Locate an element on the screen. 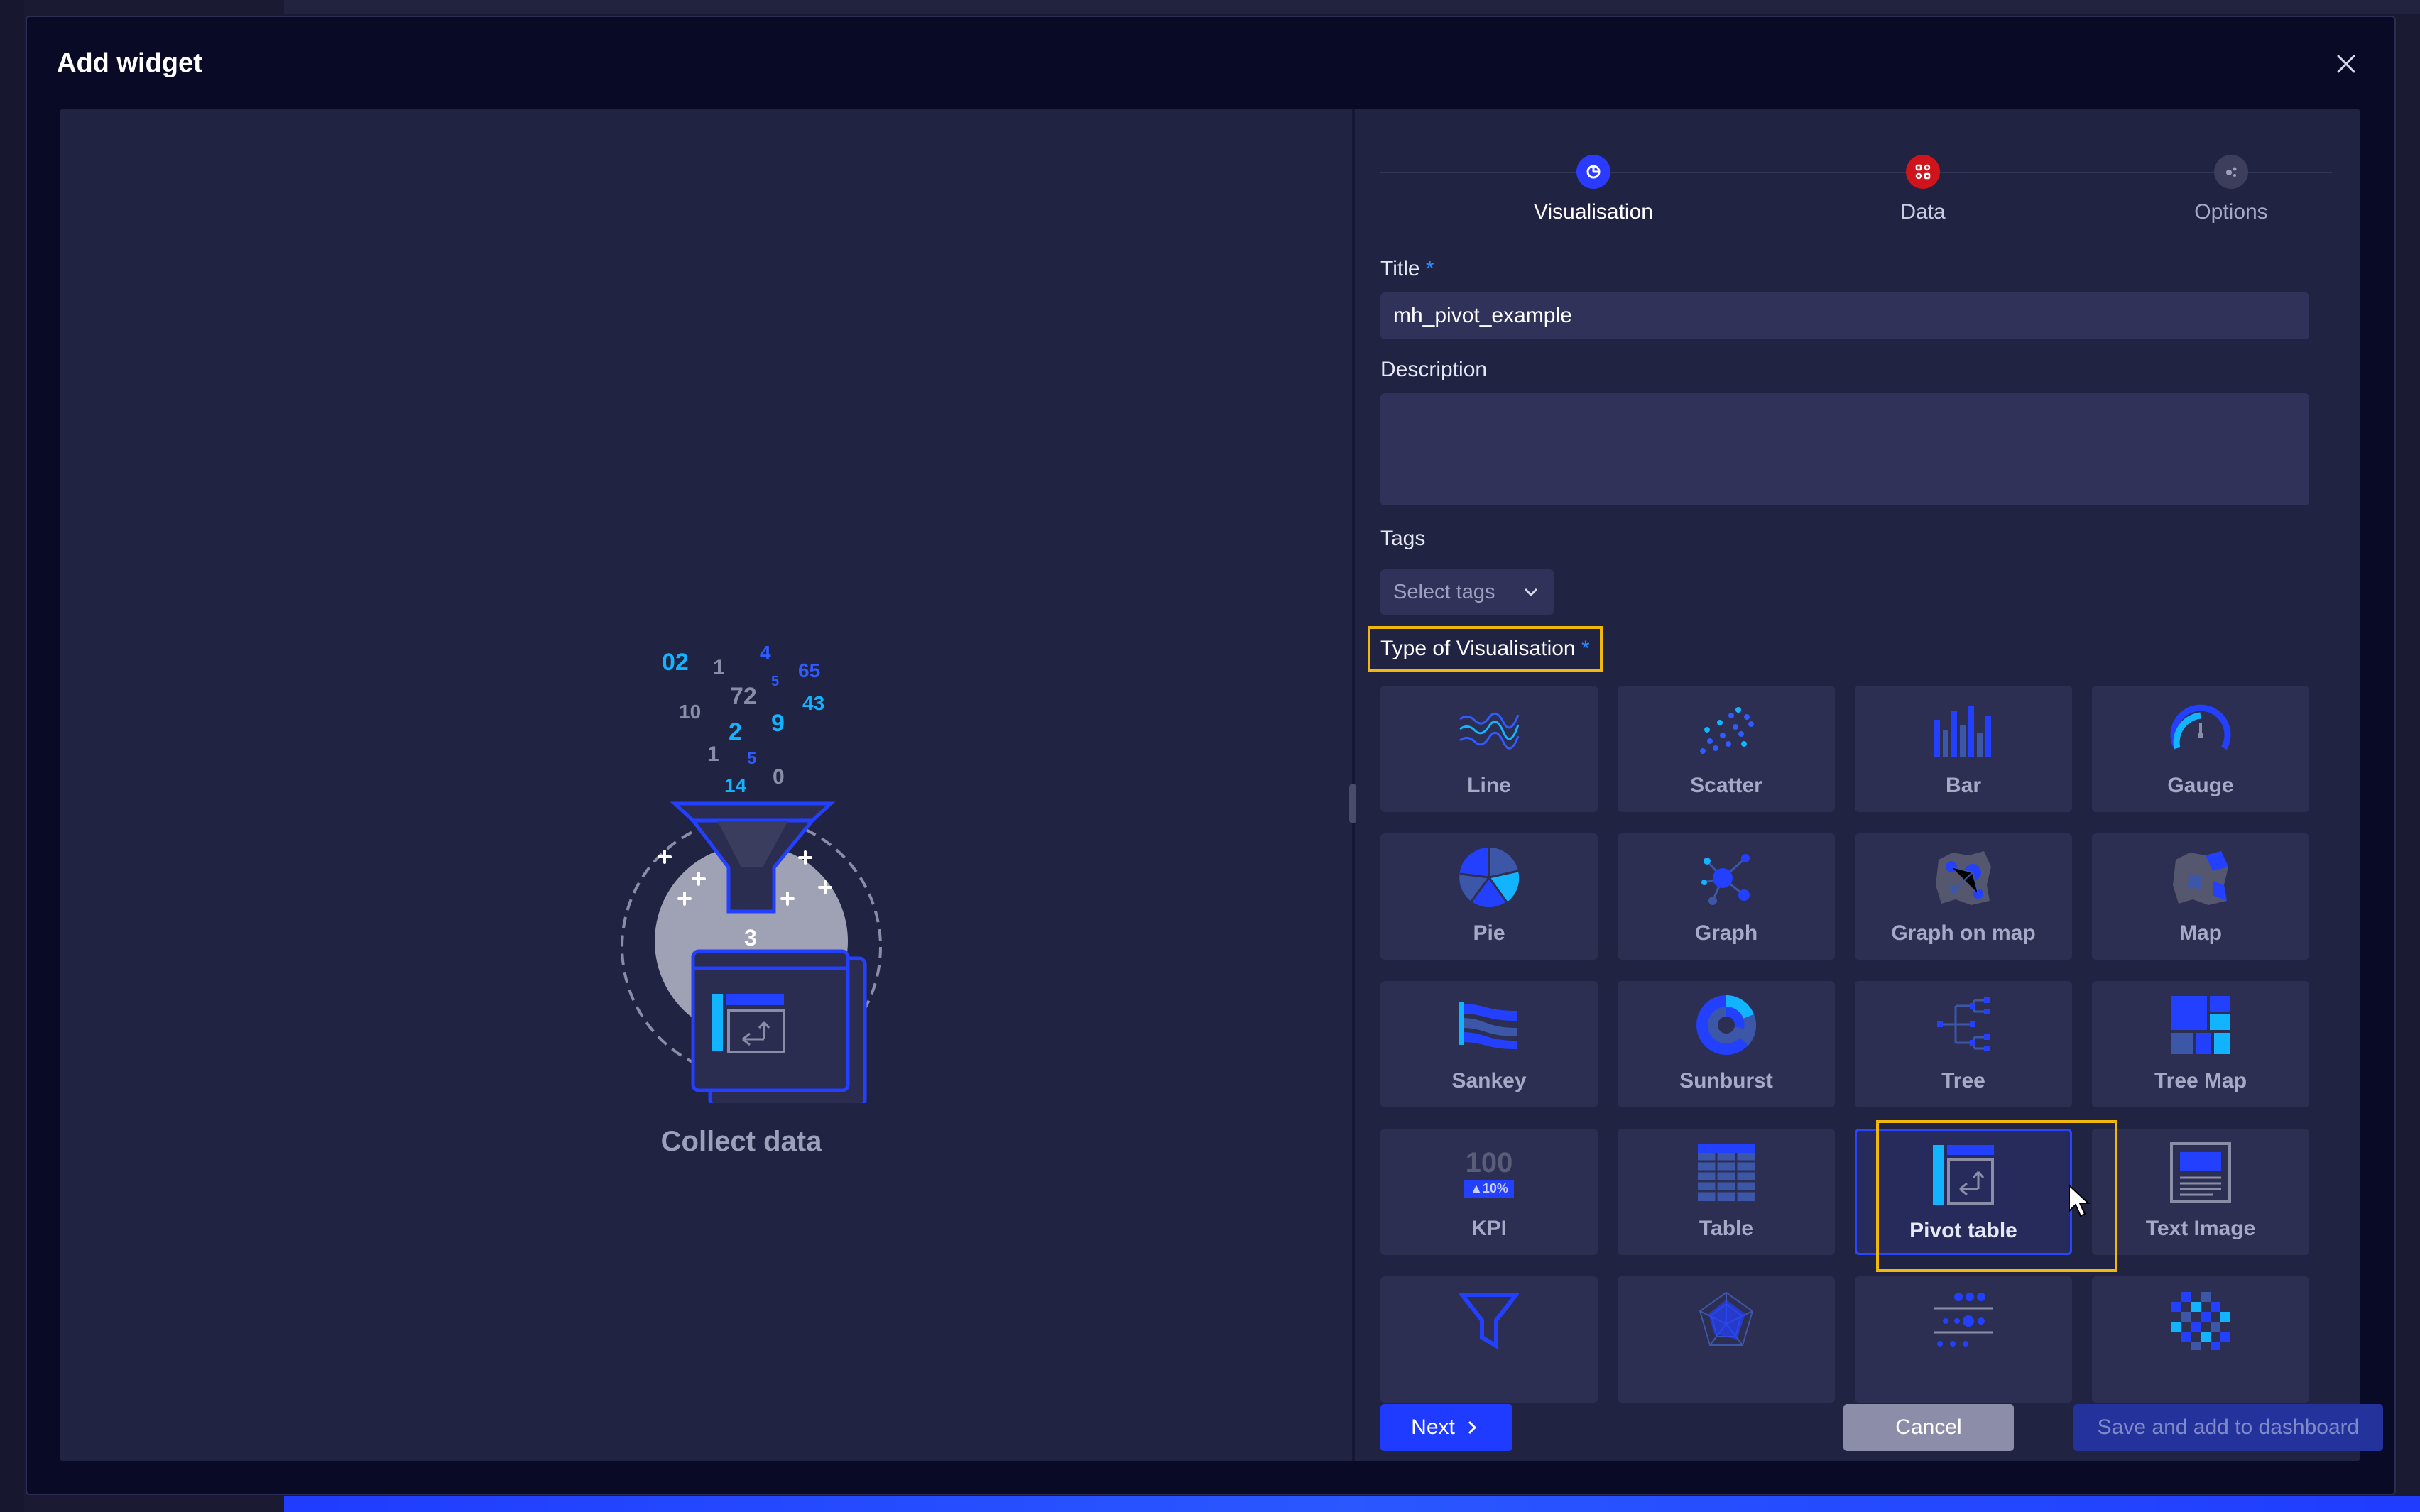 Image resolution: width=2420 pixels, height=1512 pixels. sunburst-icon is located at coordinates (1726, 1025).